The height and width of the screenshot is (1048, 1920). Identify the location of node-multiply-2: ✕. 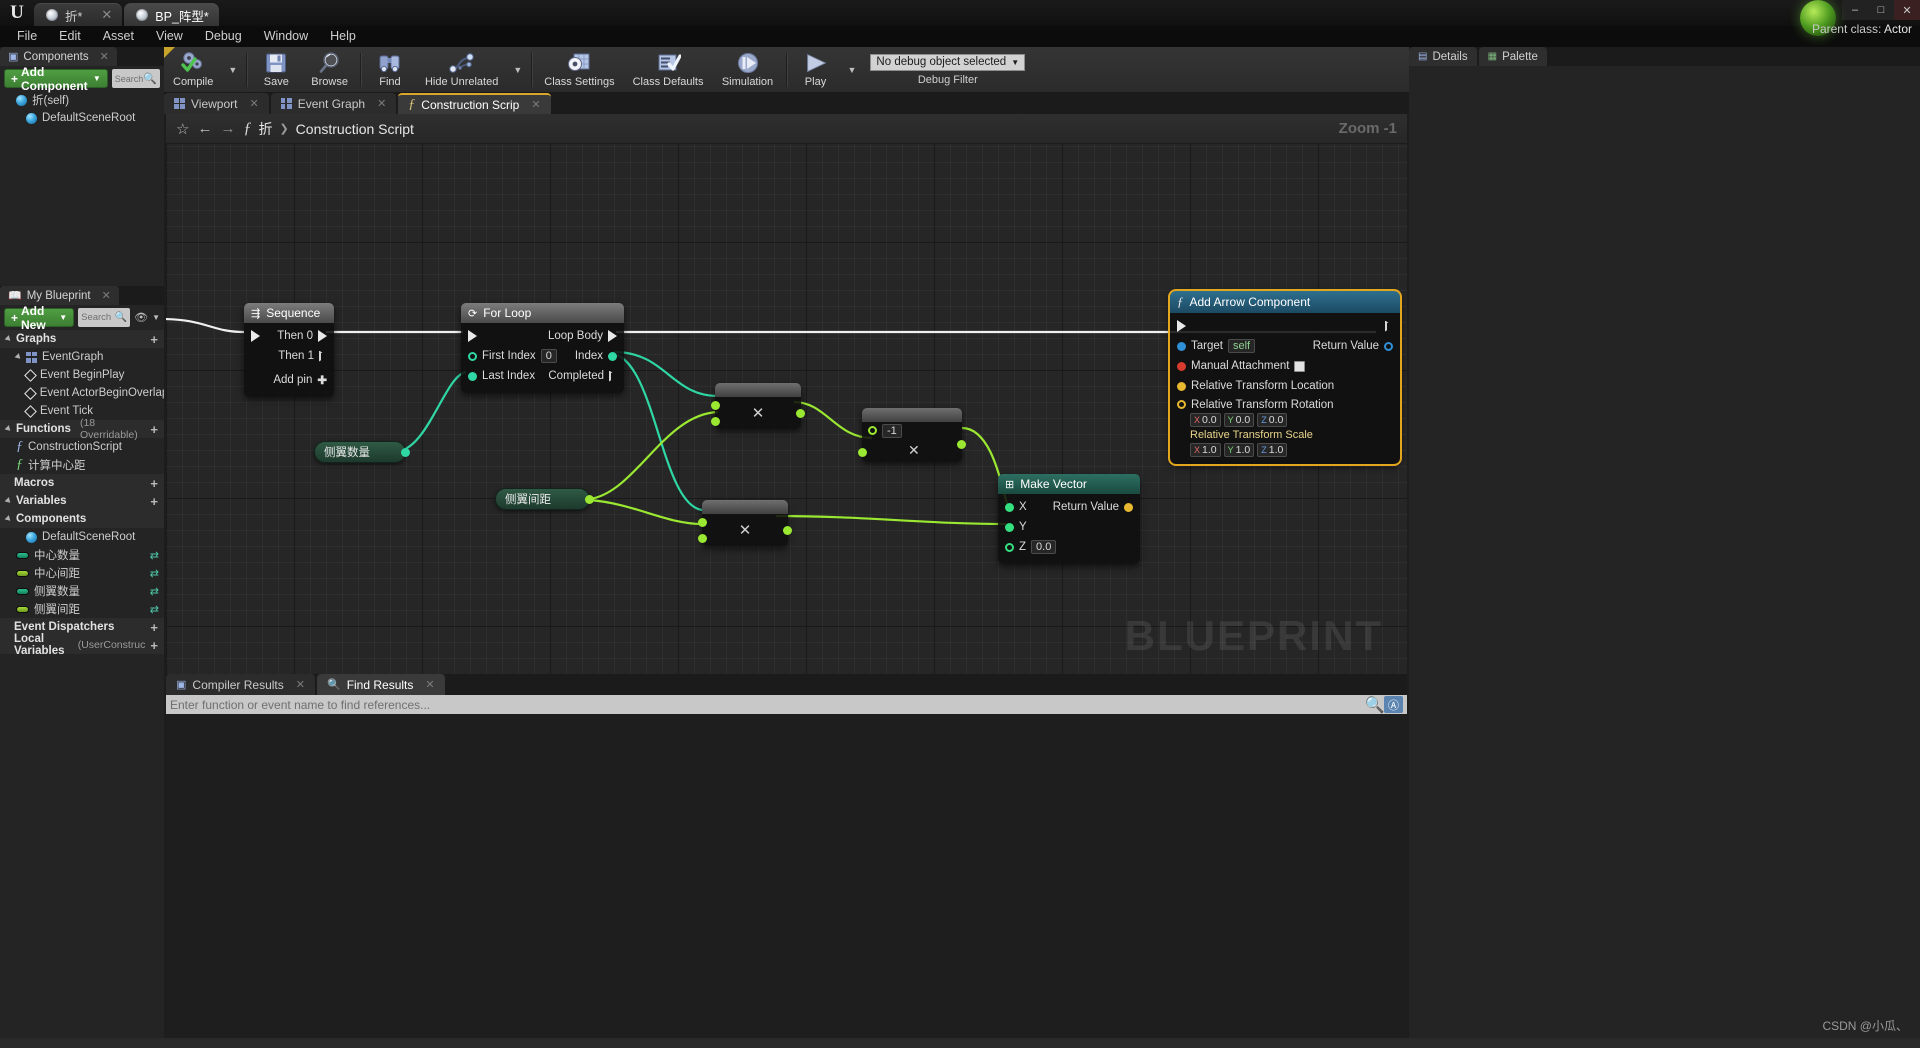
(745, 523).